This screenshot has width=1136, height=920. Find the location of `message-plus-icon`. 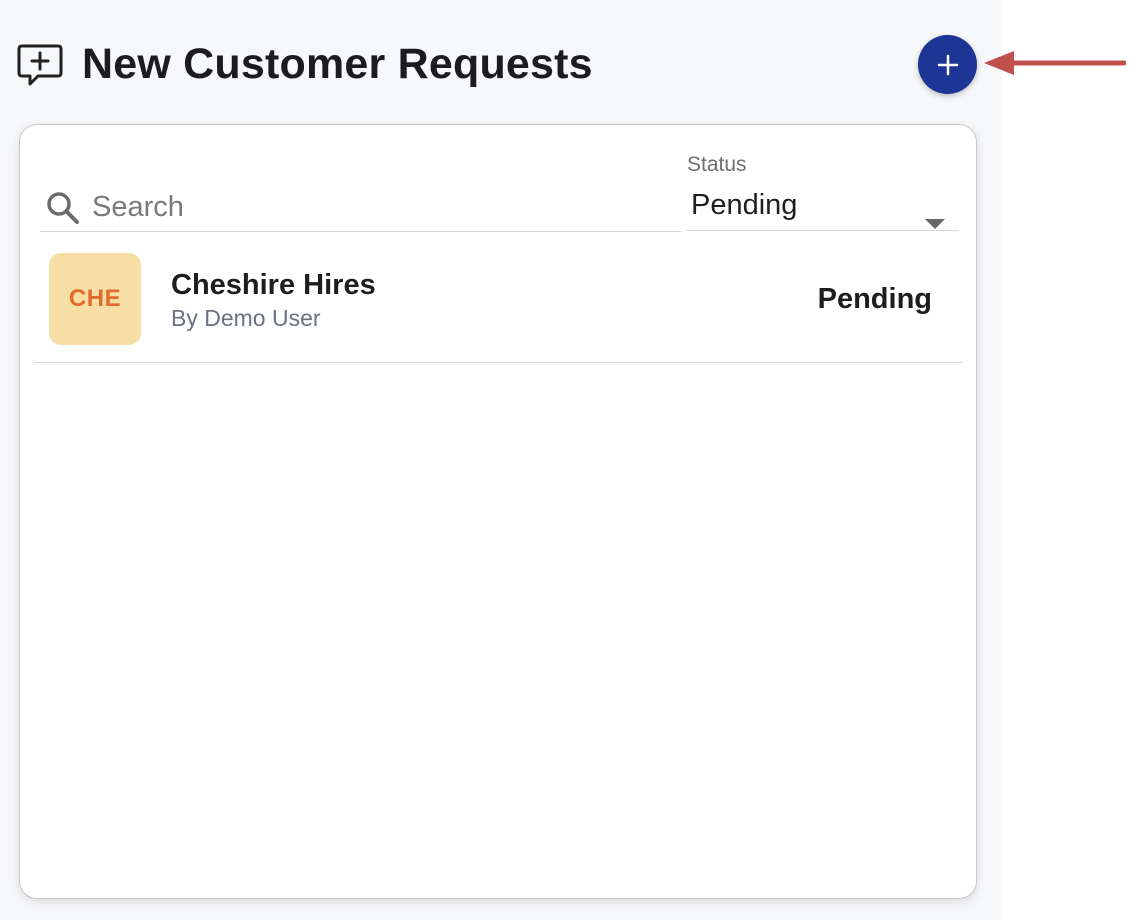

message-plus-icon is located at coordinates (40, 65).